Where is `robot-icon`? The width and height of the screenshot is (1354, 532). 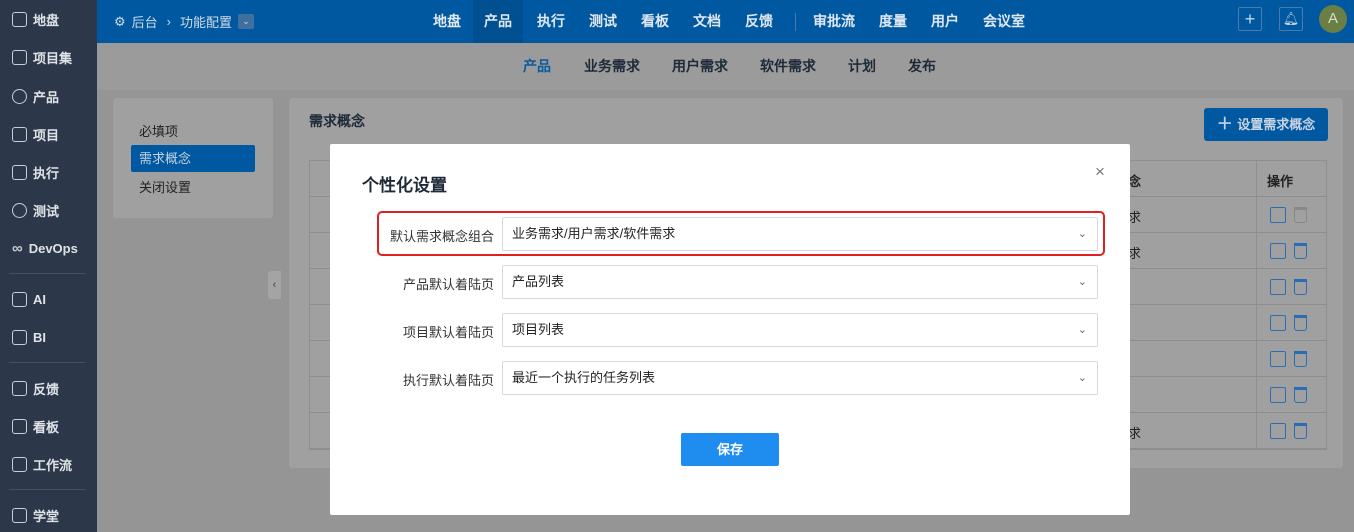
robot-icon is located at coordinates (19, 299).